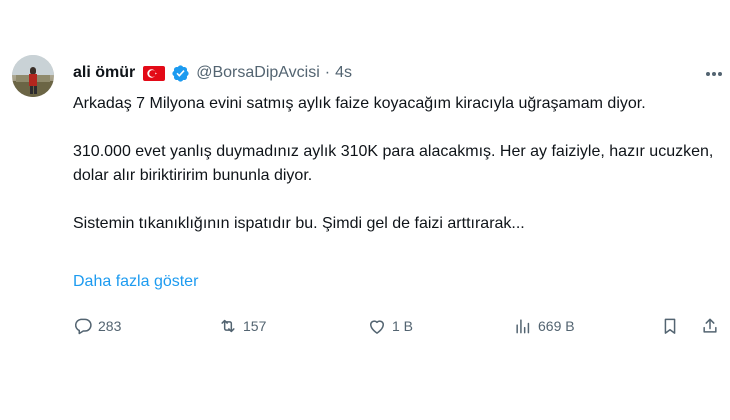 This screenshot has width=730, height=420. What do you see at coordinates (180, 73) in the screenshot?
I see `verified-badge-icon` at bounding box center [180, 73].